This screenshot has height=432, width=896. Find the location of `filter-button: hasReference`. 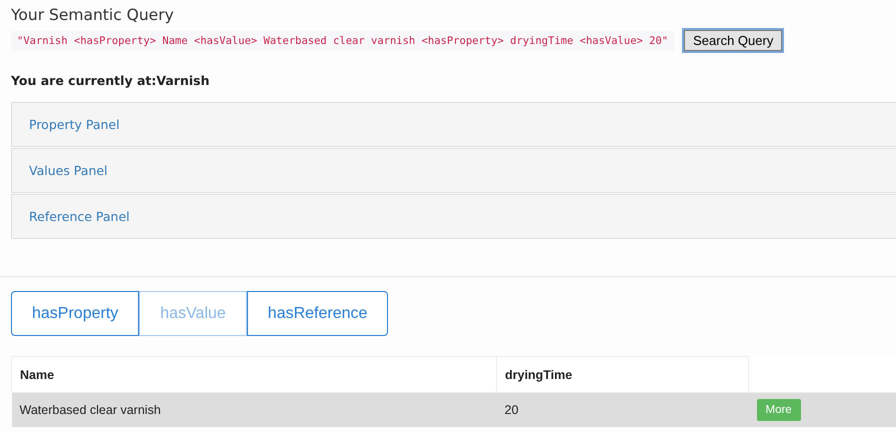

filter-button: hasReference is located at coordinates (317, 313).